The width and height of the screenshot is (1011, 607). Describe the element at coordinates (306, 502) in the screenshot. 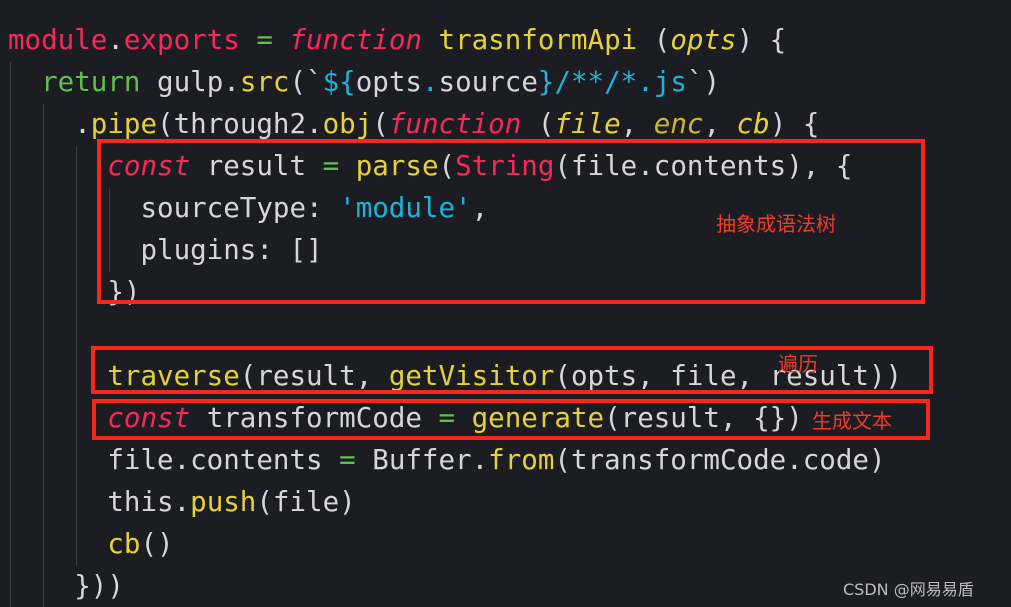

I see `code-token: (file)` at that location.